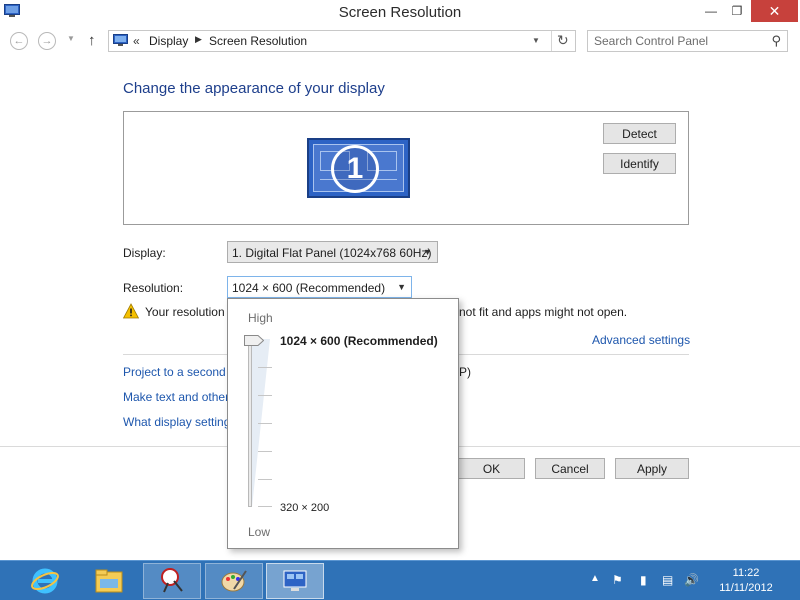 This screenshot has height=600, width=800. What do you see at coordinates (254, 340) in the screenshot?
I see `slider-thumb` at bounding box center [254, 340].